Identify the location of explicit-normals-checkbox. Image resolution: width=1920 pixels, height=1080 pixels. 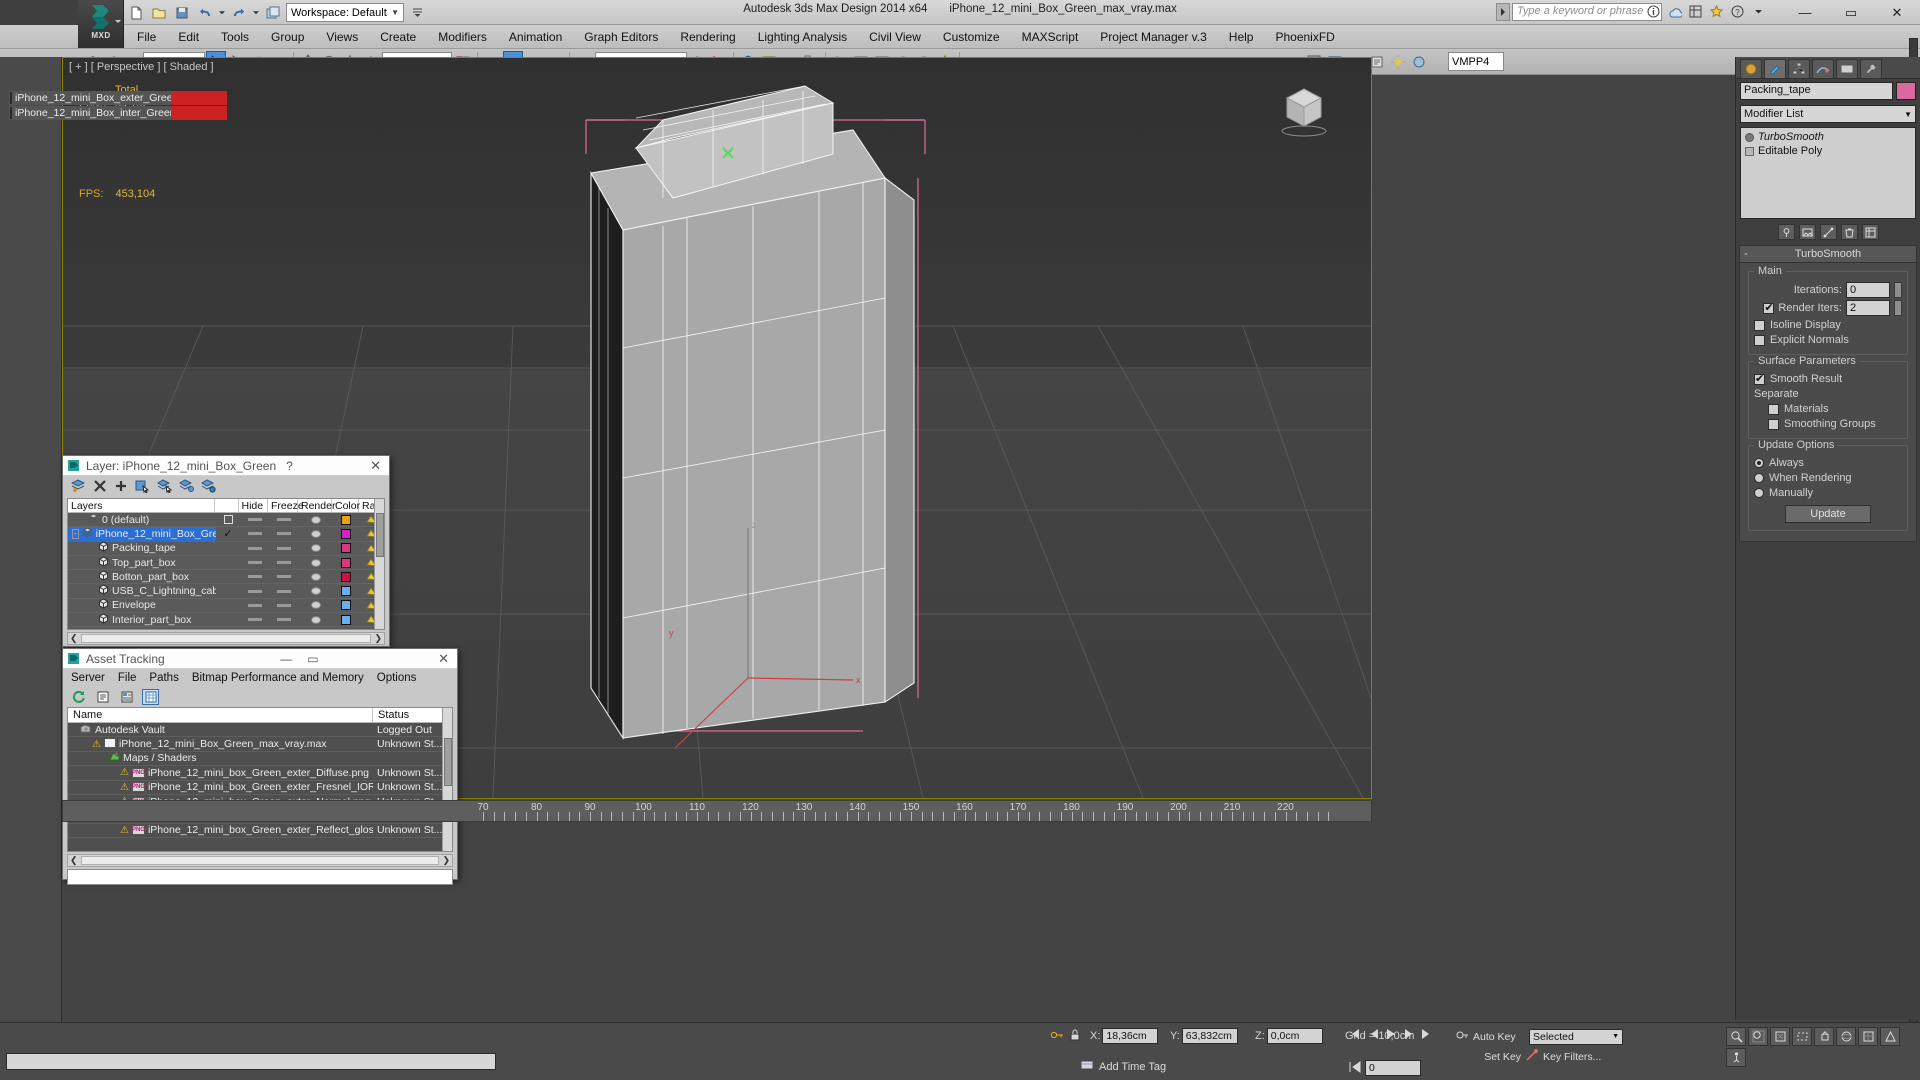
(1759, 340).